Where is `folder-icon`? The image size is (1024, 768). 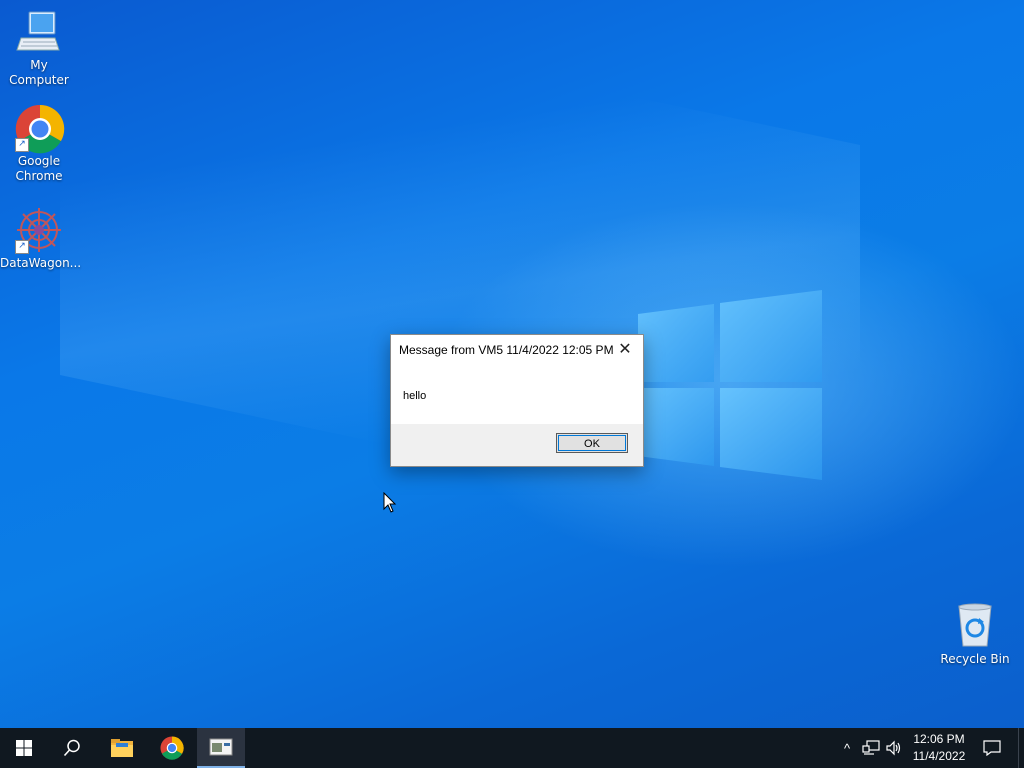
folder-icon is located at coordinates (122, 748).